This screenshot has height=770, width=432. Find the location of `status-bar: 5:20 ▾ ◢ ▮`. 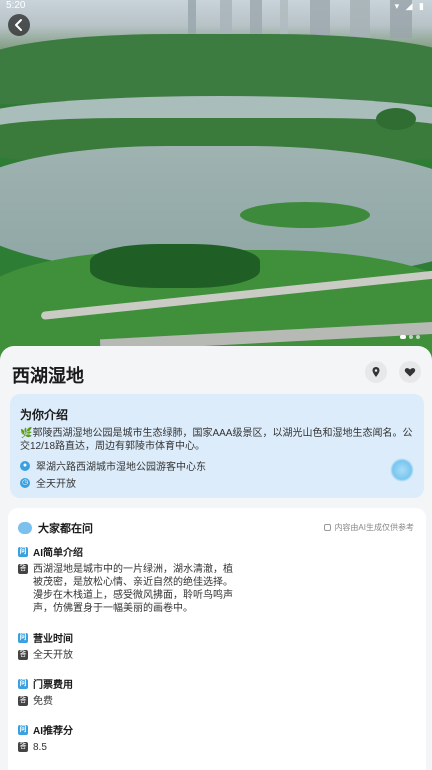

status-bar: 5:20 ▾ ◢ ▮ is located at coordinates (216, 6).